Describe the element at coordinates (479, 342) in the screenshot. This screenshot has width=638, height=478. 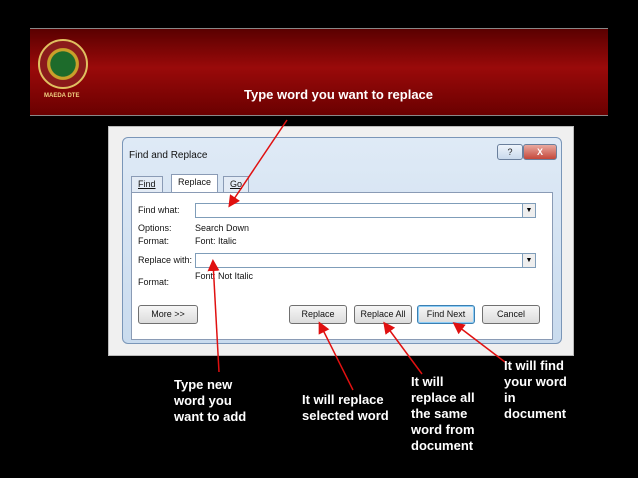
I see `arrow-to-find-next-button` at that location.